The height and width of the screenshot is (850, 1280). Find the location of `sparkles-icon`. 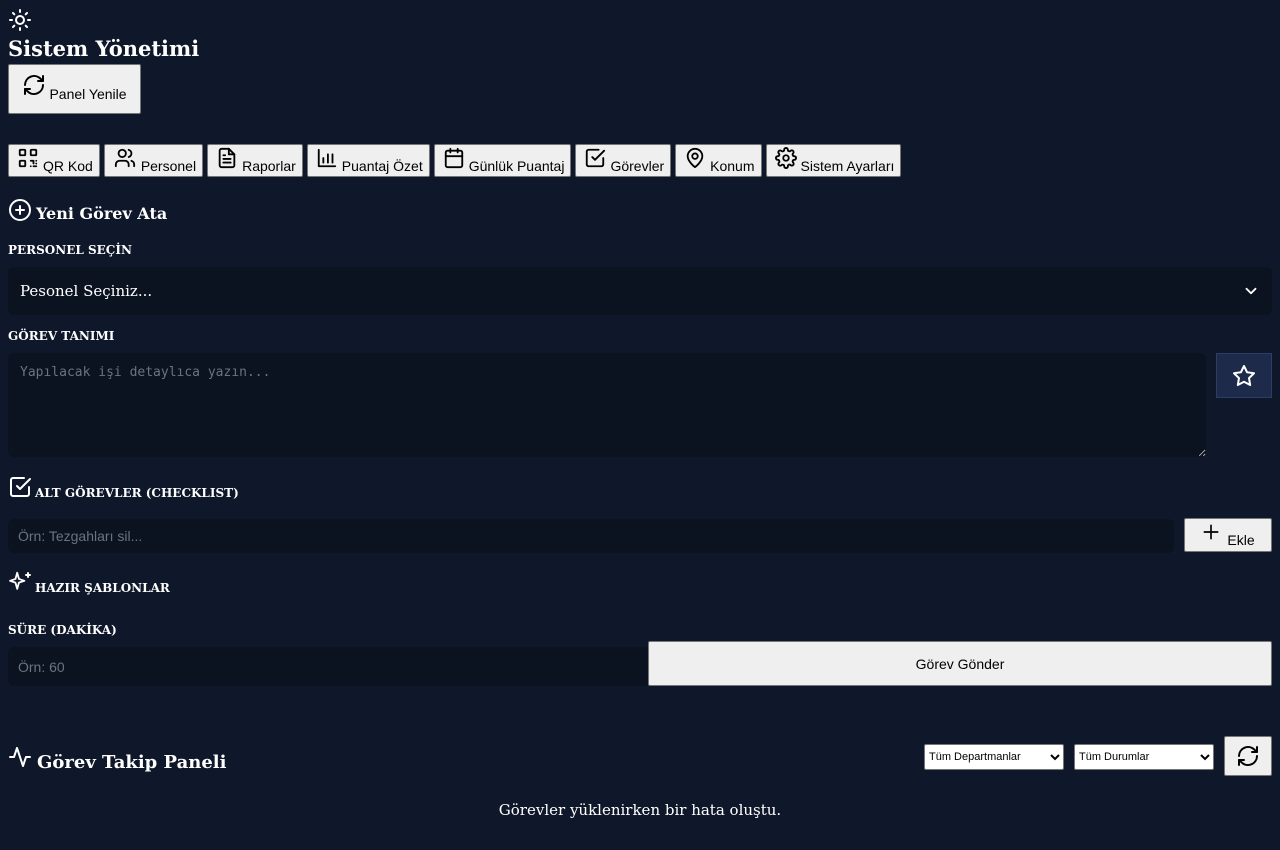

sparkles-icon is located at coordinates (20, 582).